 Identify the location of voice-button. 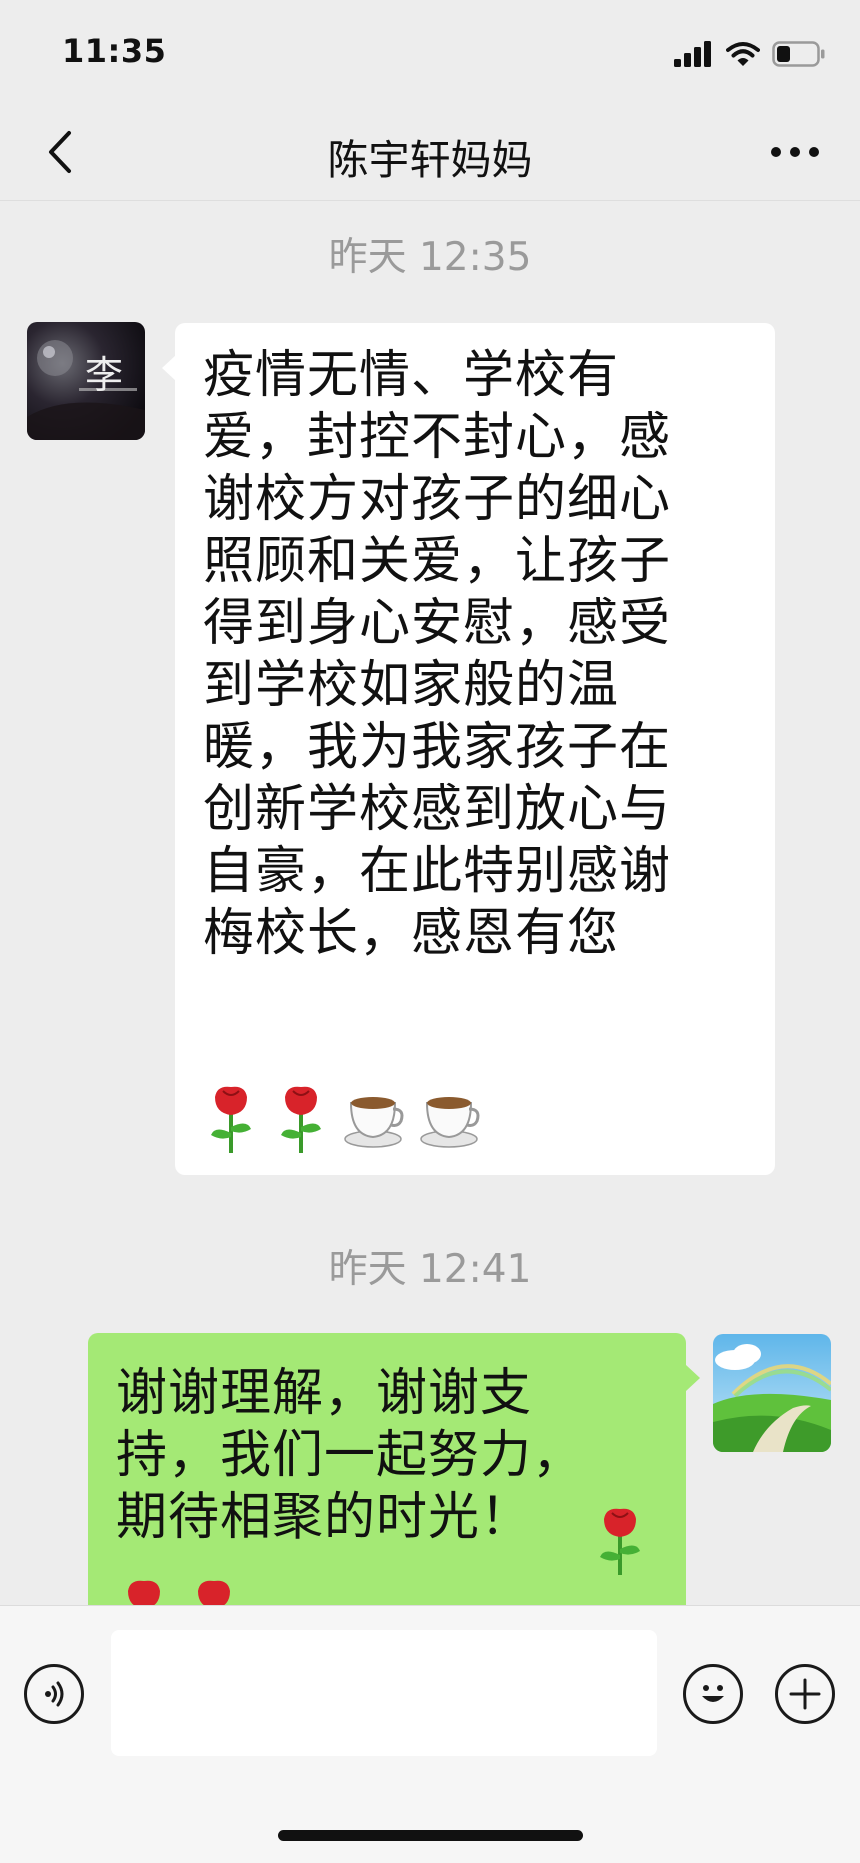
(54, 1694).